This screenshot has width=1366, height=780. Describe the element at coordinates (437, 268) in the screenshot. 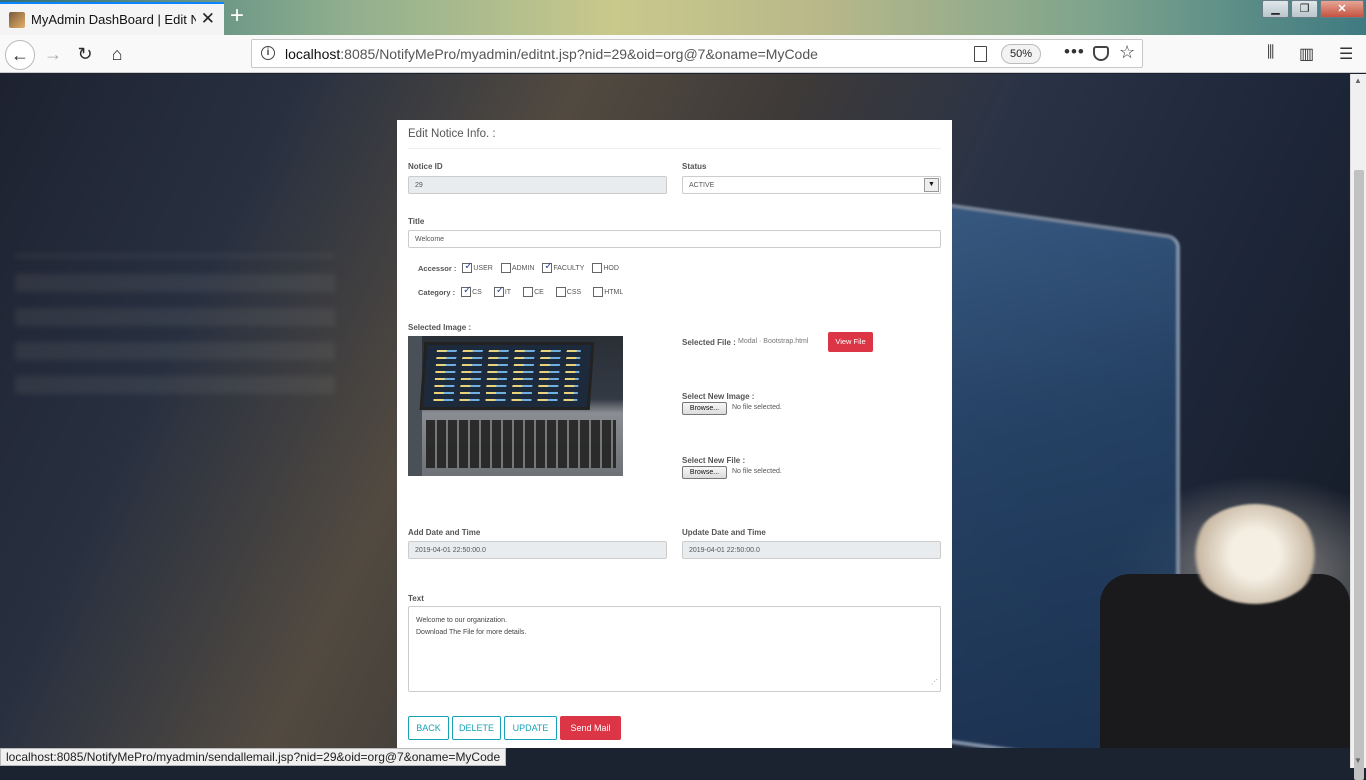

I see `accessor-label: Accessor :` at that location.